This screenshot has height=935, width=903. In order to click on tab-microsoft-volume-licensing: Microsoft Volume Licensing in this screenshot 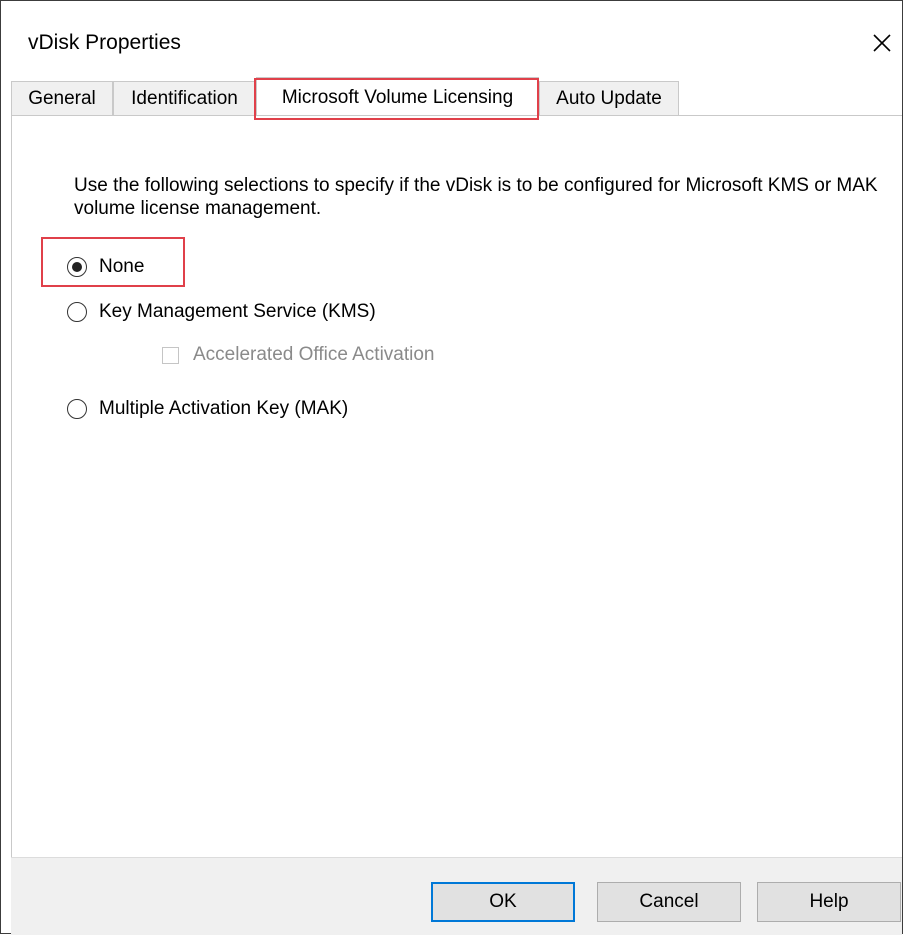, I will do `click(397, 96)`.